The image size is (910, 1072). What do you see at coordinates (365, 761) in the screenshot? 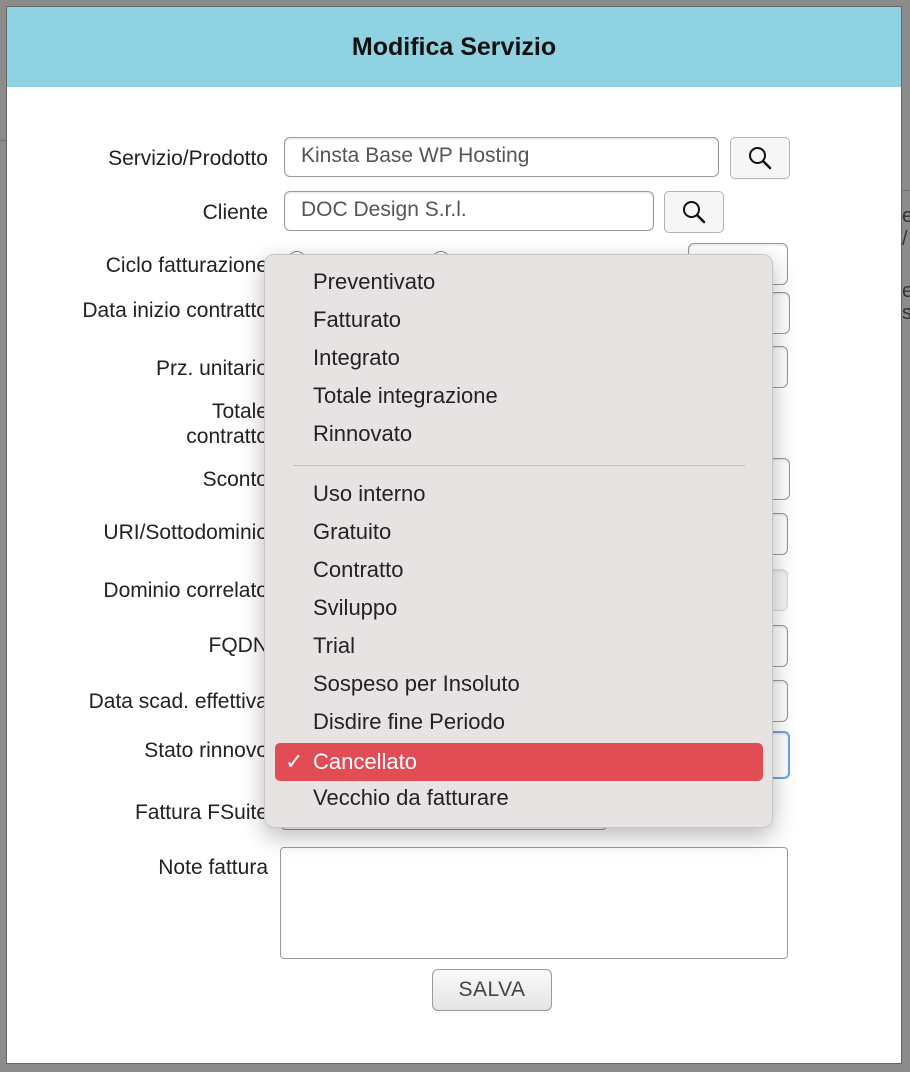
I see `menu-item-label: Cancellato` at bounding box center [365, 761].